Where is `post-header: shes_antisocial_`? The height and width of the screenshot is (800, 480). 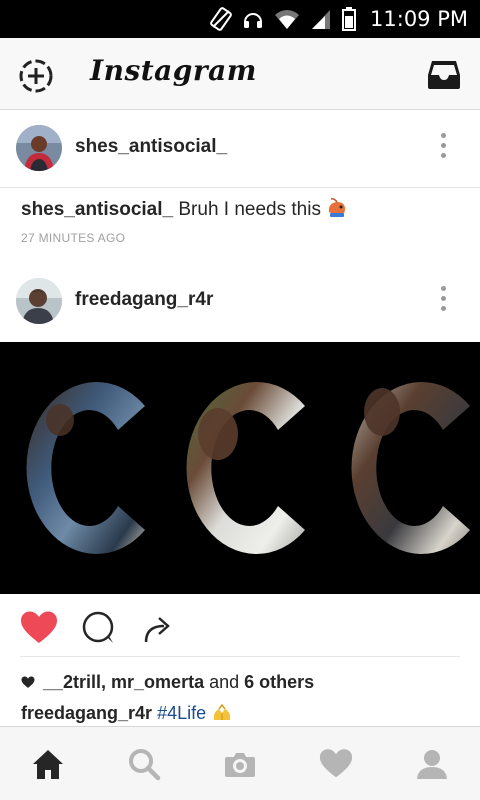
post-header: shes_antisocial_ is located at coordinates (240, 149).